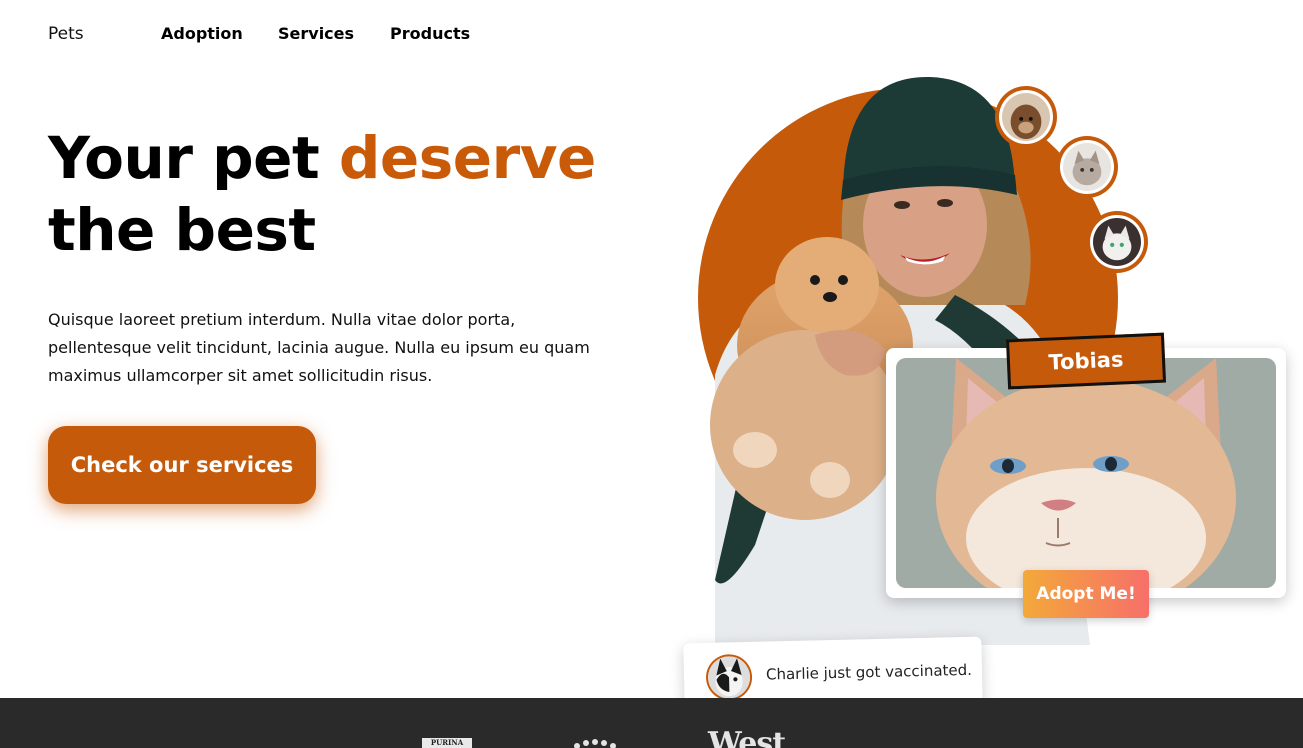 Image resolution: width=1303 pixels, height=748 pixels. I want to click on nav-link-products: Products, so click(430, 33).